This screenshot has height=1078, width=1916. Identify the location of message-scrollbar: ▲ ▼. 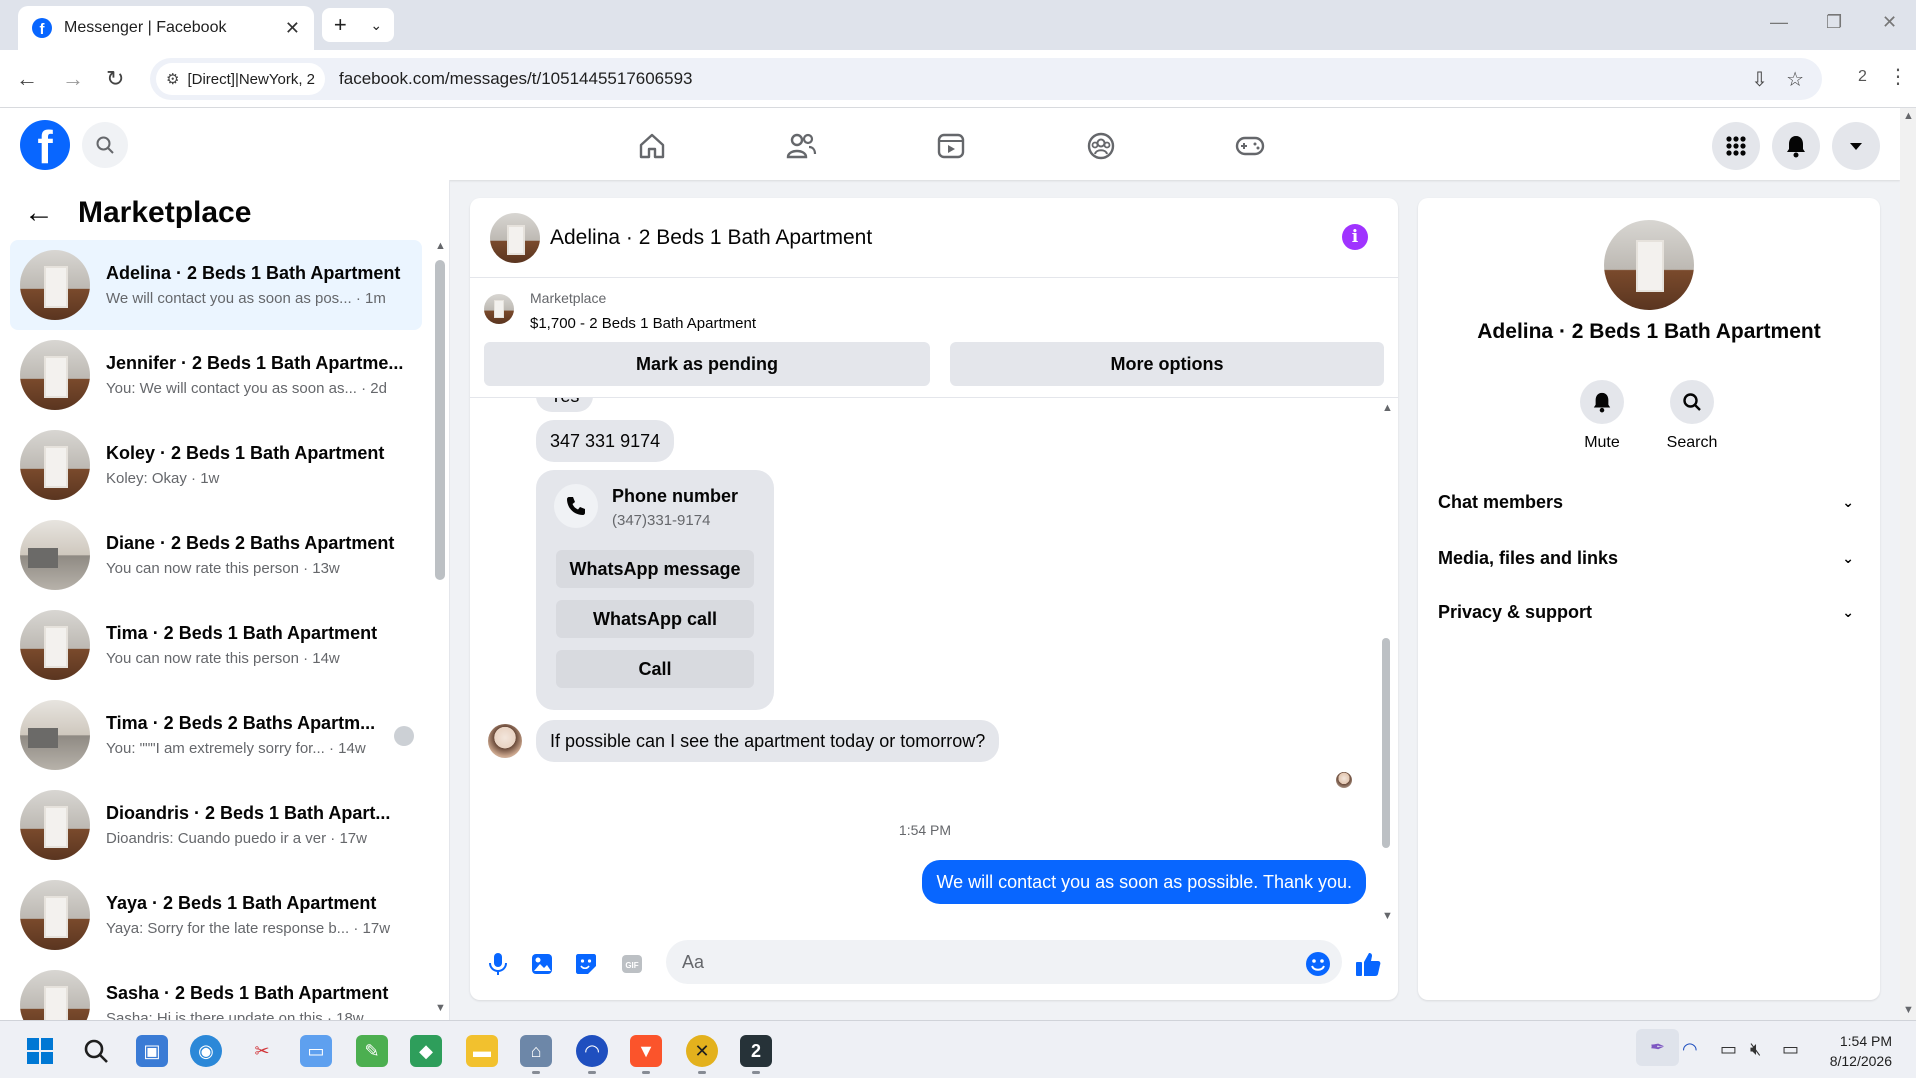
(1386, 662).